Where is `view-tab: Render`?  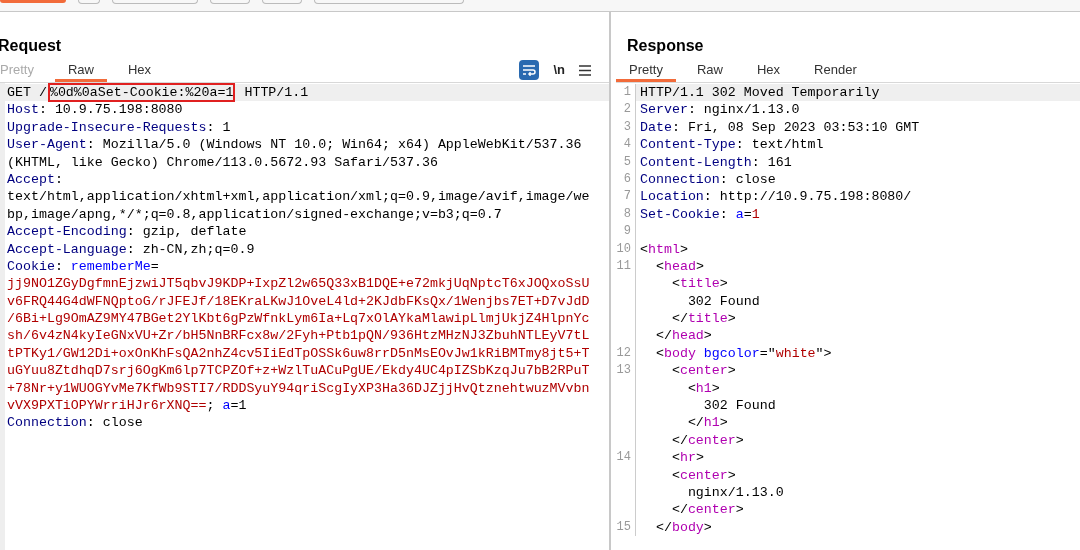 view-tab: Render is located at coordinates (835, 71).